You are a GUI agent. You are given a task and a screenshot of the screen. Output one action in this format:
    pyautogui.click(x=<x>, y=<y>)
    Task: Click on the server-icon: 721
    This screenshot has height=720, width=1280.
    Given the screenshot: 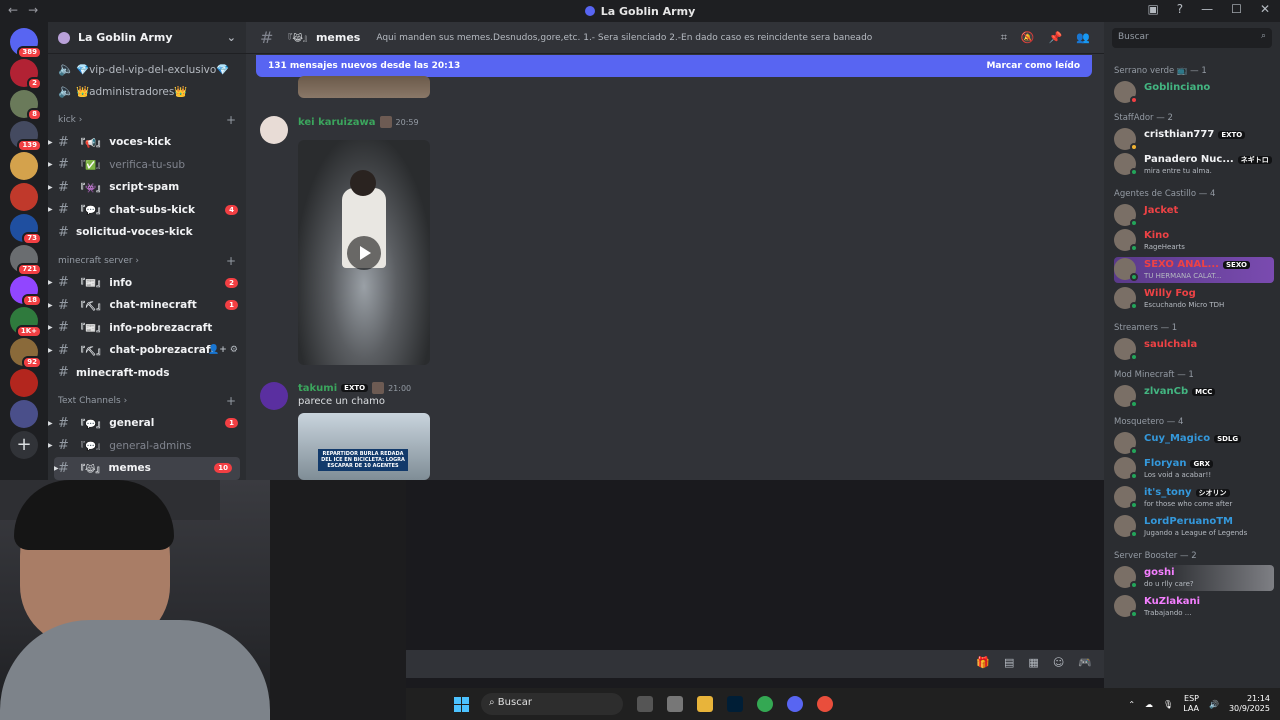 What is the action you would take?
    pyautogui.click(x=26, y=260)
    